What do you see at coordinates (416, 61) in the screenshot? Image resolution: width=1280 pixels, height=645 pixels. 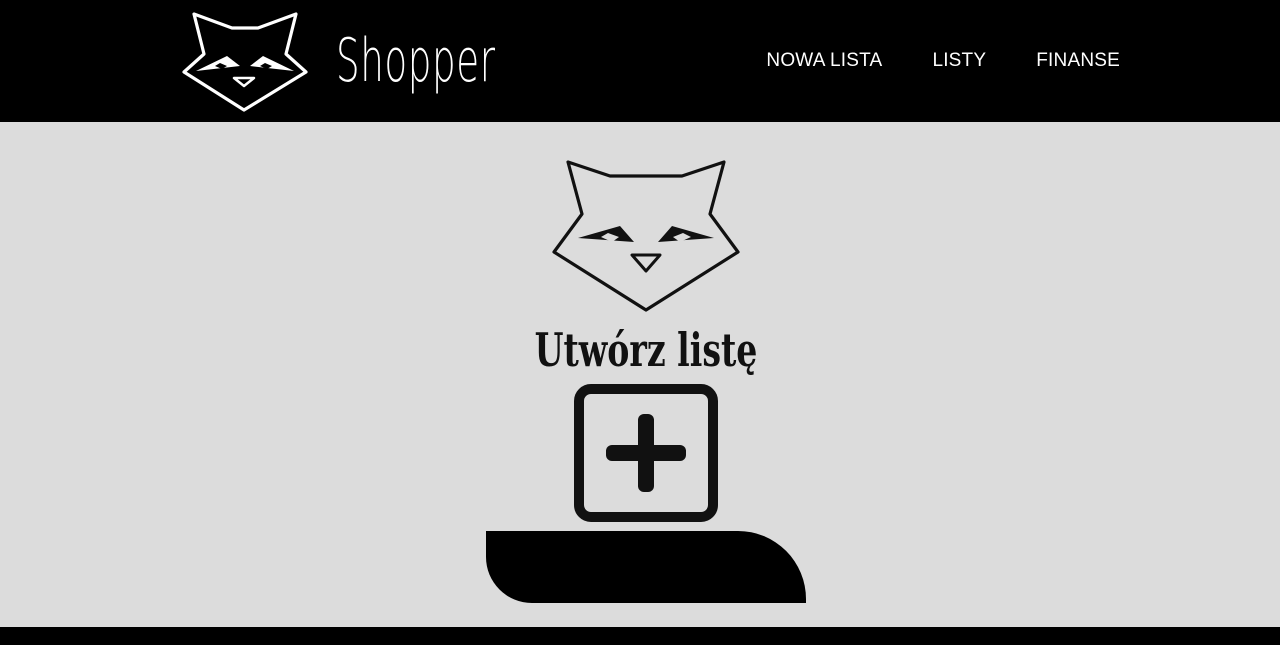 I see `brand-name: Shopper` at bounding box center [416, 61].